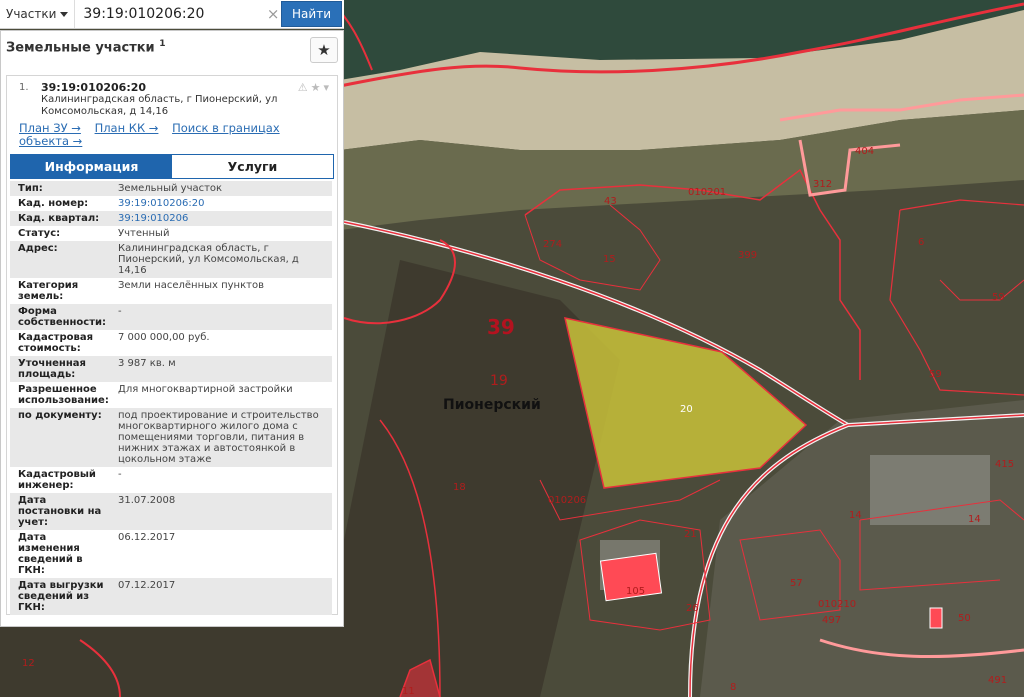 The image size is (1024, 697). What do you see at coordinates (57, 480) in the screenshot?
I see `info-key: Кадастровый инженер:` at bounding box center [57, 480].